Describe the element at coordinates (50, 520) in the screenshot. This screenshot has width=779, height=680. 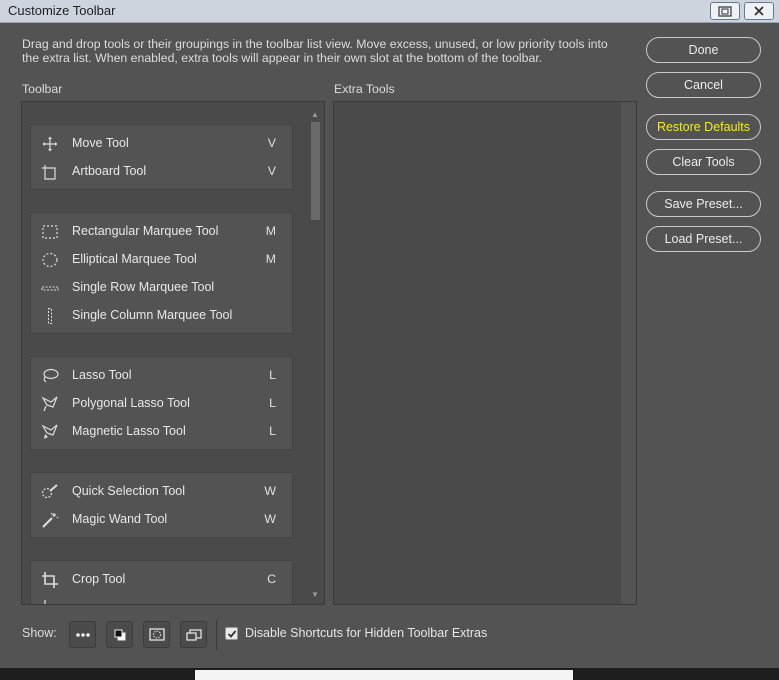
I see `magic-wand-icon` at that location.